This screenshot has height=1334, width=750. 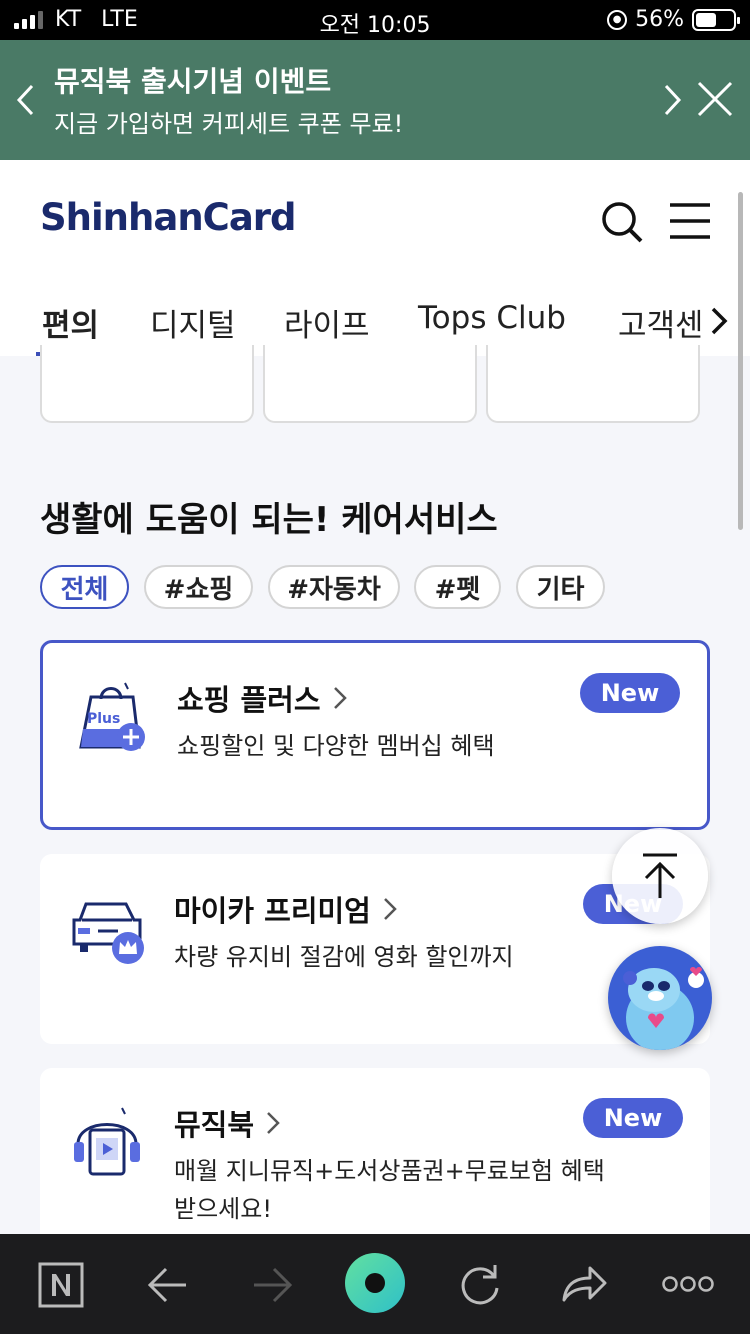 I want to click on app-header: ShinhanCard 편의 디지털 라이프 Tops Club 고객센, so click(x=375, y=258).